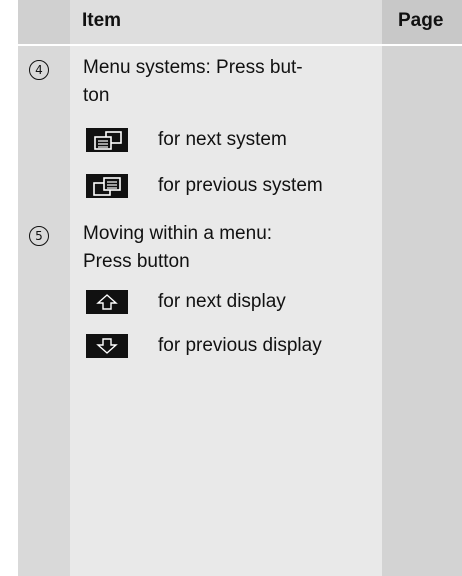 This screenshot has height=576, width=462. I want to click on header-page-cell: Page, so click(422, 22).